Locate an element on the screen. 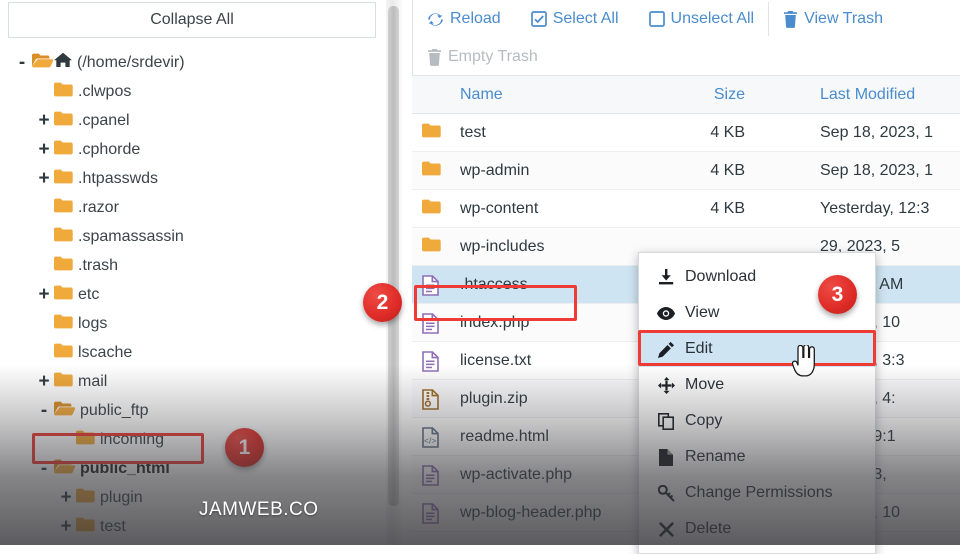  menu-item-delete: Delete is located at coordinates (757, 529).